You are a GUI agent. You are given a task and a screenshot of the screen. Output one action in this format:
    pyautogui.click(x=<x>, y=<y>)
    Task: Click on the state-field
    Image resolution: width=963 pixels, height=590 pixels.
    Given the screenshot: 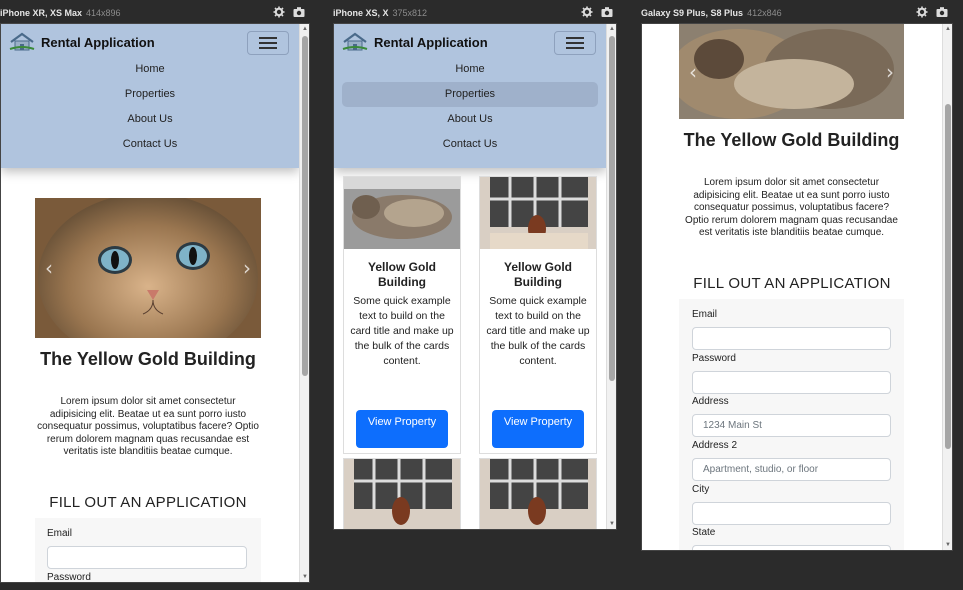 What is the action you would take?
    pyautogui.click(x=791, y=547)
    